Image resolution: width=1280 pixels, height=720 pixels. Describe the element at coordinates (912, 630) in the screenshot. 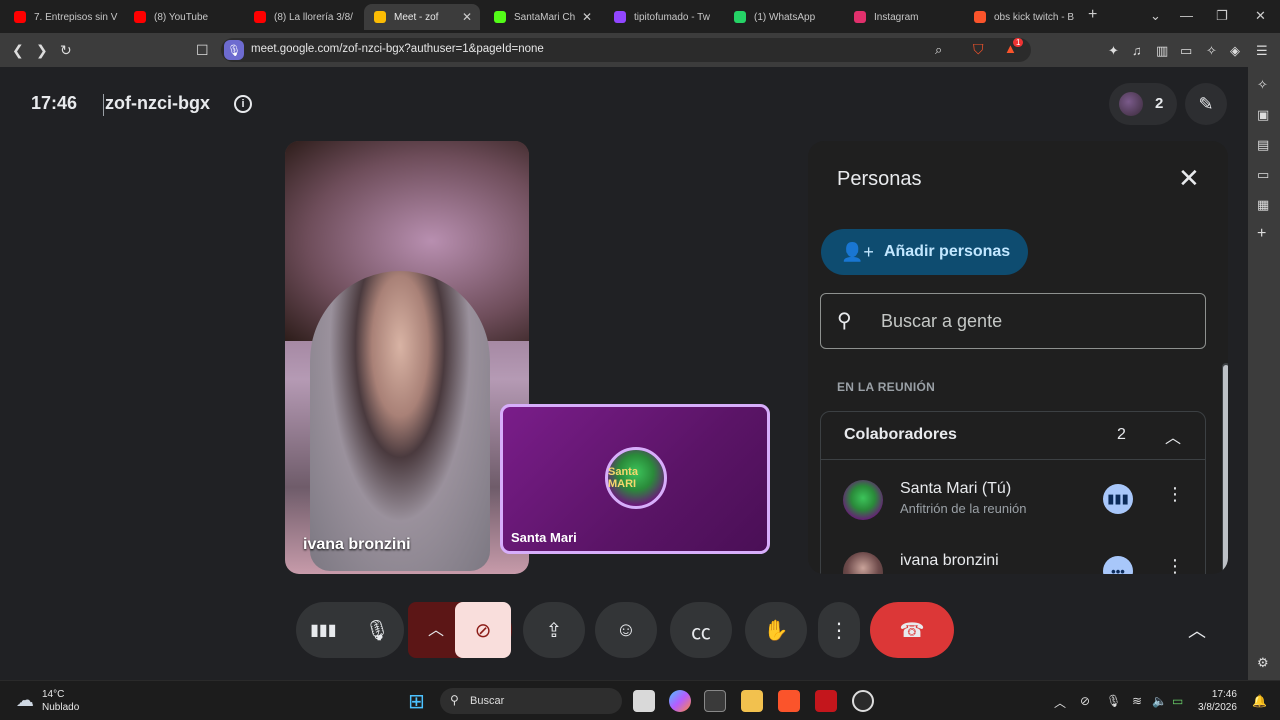

I see `leave-call-button: ☎` at that location.